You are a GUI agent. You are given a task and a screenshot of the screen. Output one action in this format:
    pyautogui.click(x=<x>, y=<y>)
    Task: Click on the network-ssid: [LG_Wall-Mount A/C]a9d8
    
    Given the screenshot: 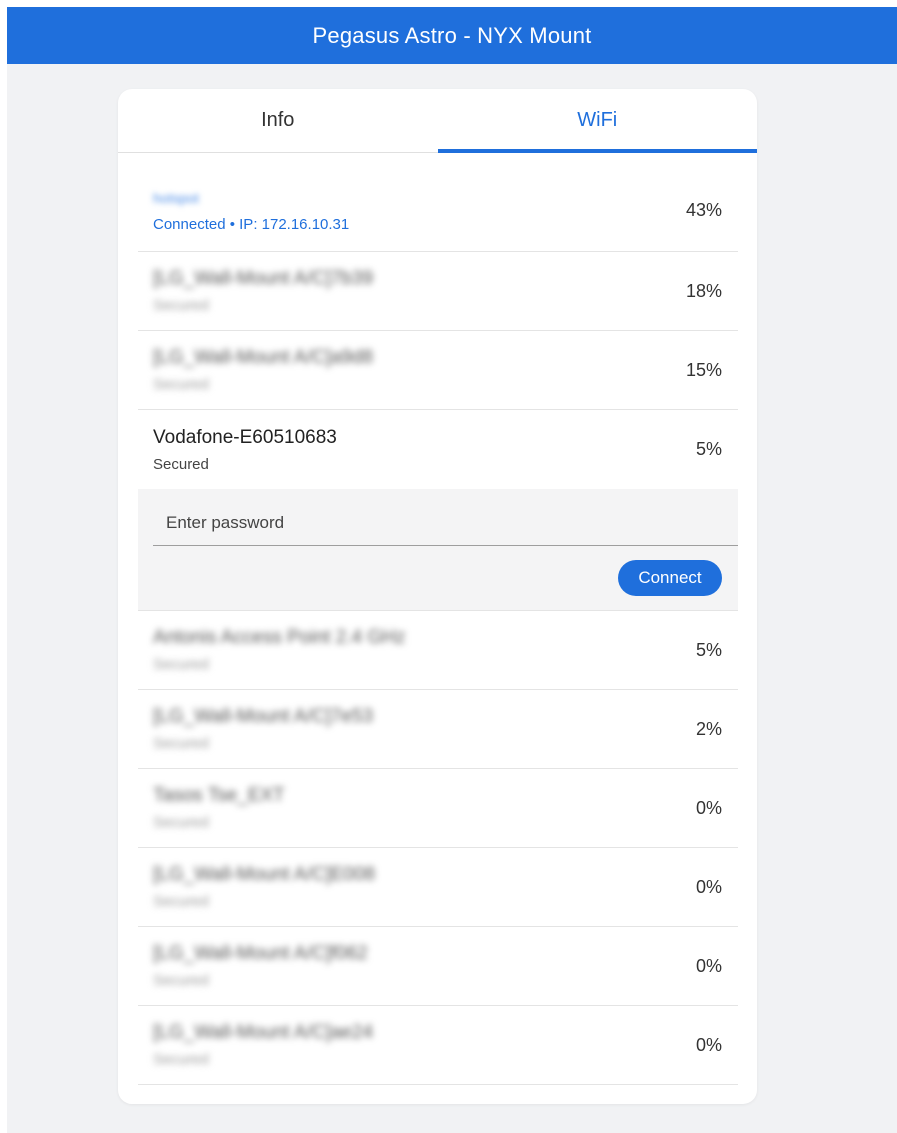 What is the action you would take?
    pyautogui.click(x=263, y=357)
    